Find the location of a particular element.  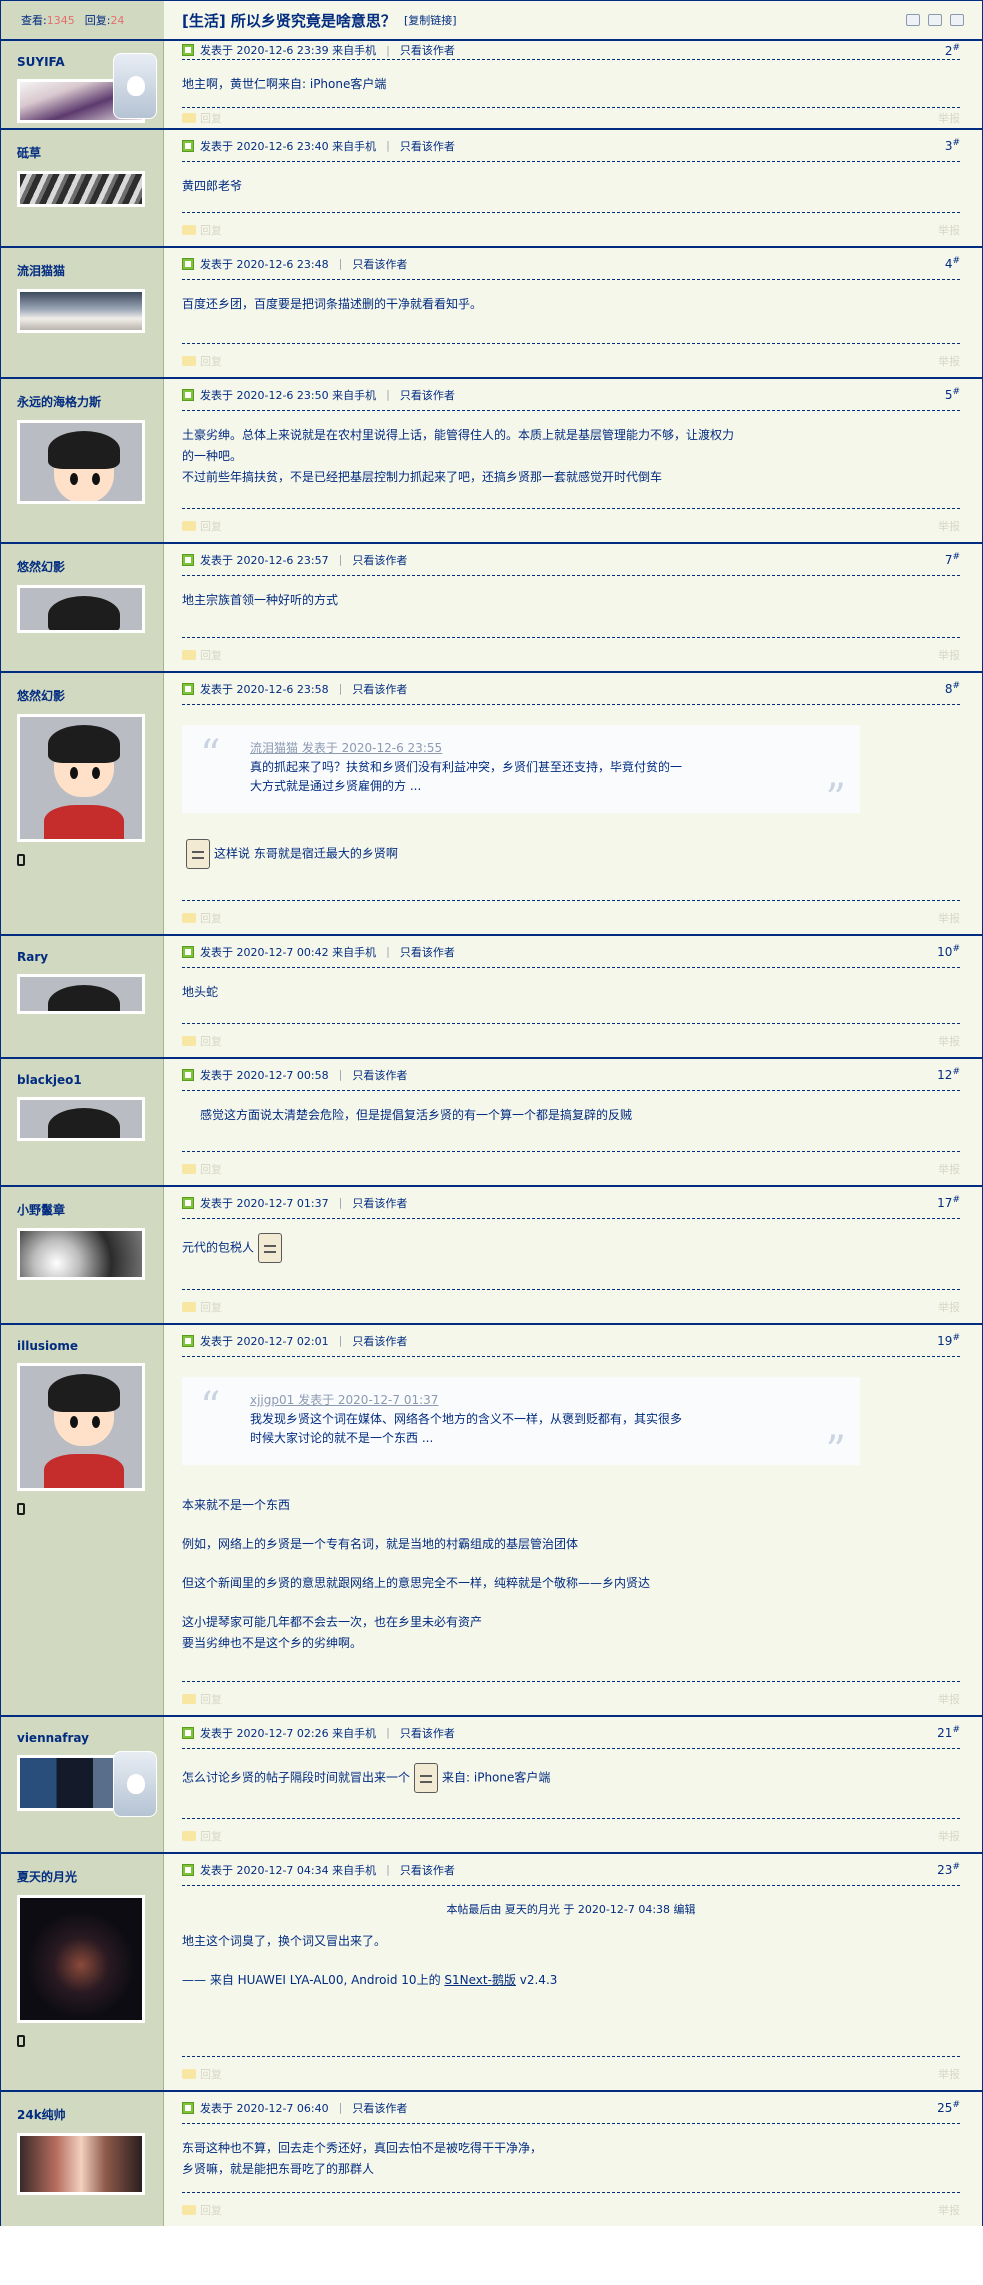

quote-source: xjjgp01 发表于 2020-12-7 01:37 is located at coordinates (525, 1400).